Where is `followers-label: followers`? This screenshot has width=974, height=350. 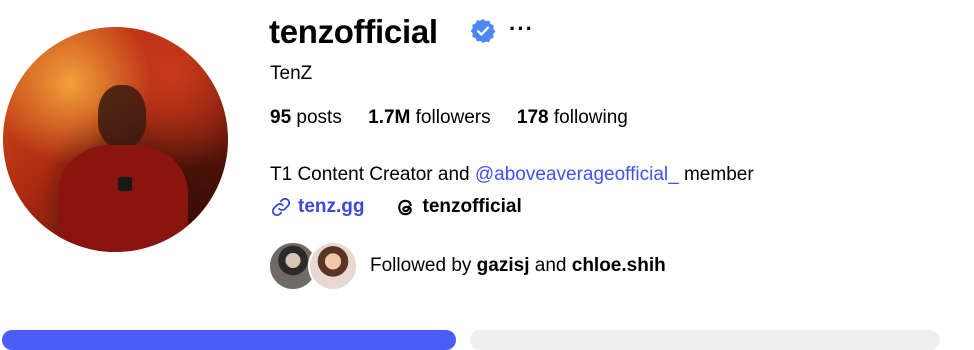
followers-label: followers is located at coordinates (453, 117).